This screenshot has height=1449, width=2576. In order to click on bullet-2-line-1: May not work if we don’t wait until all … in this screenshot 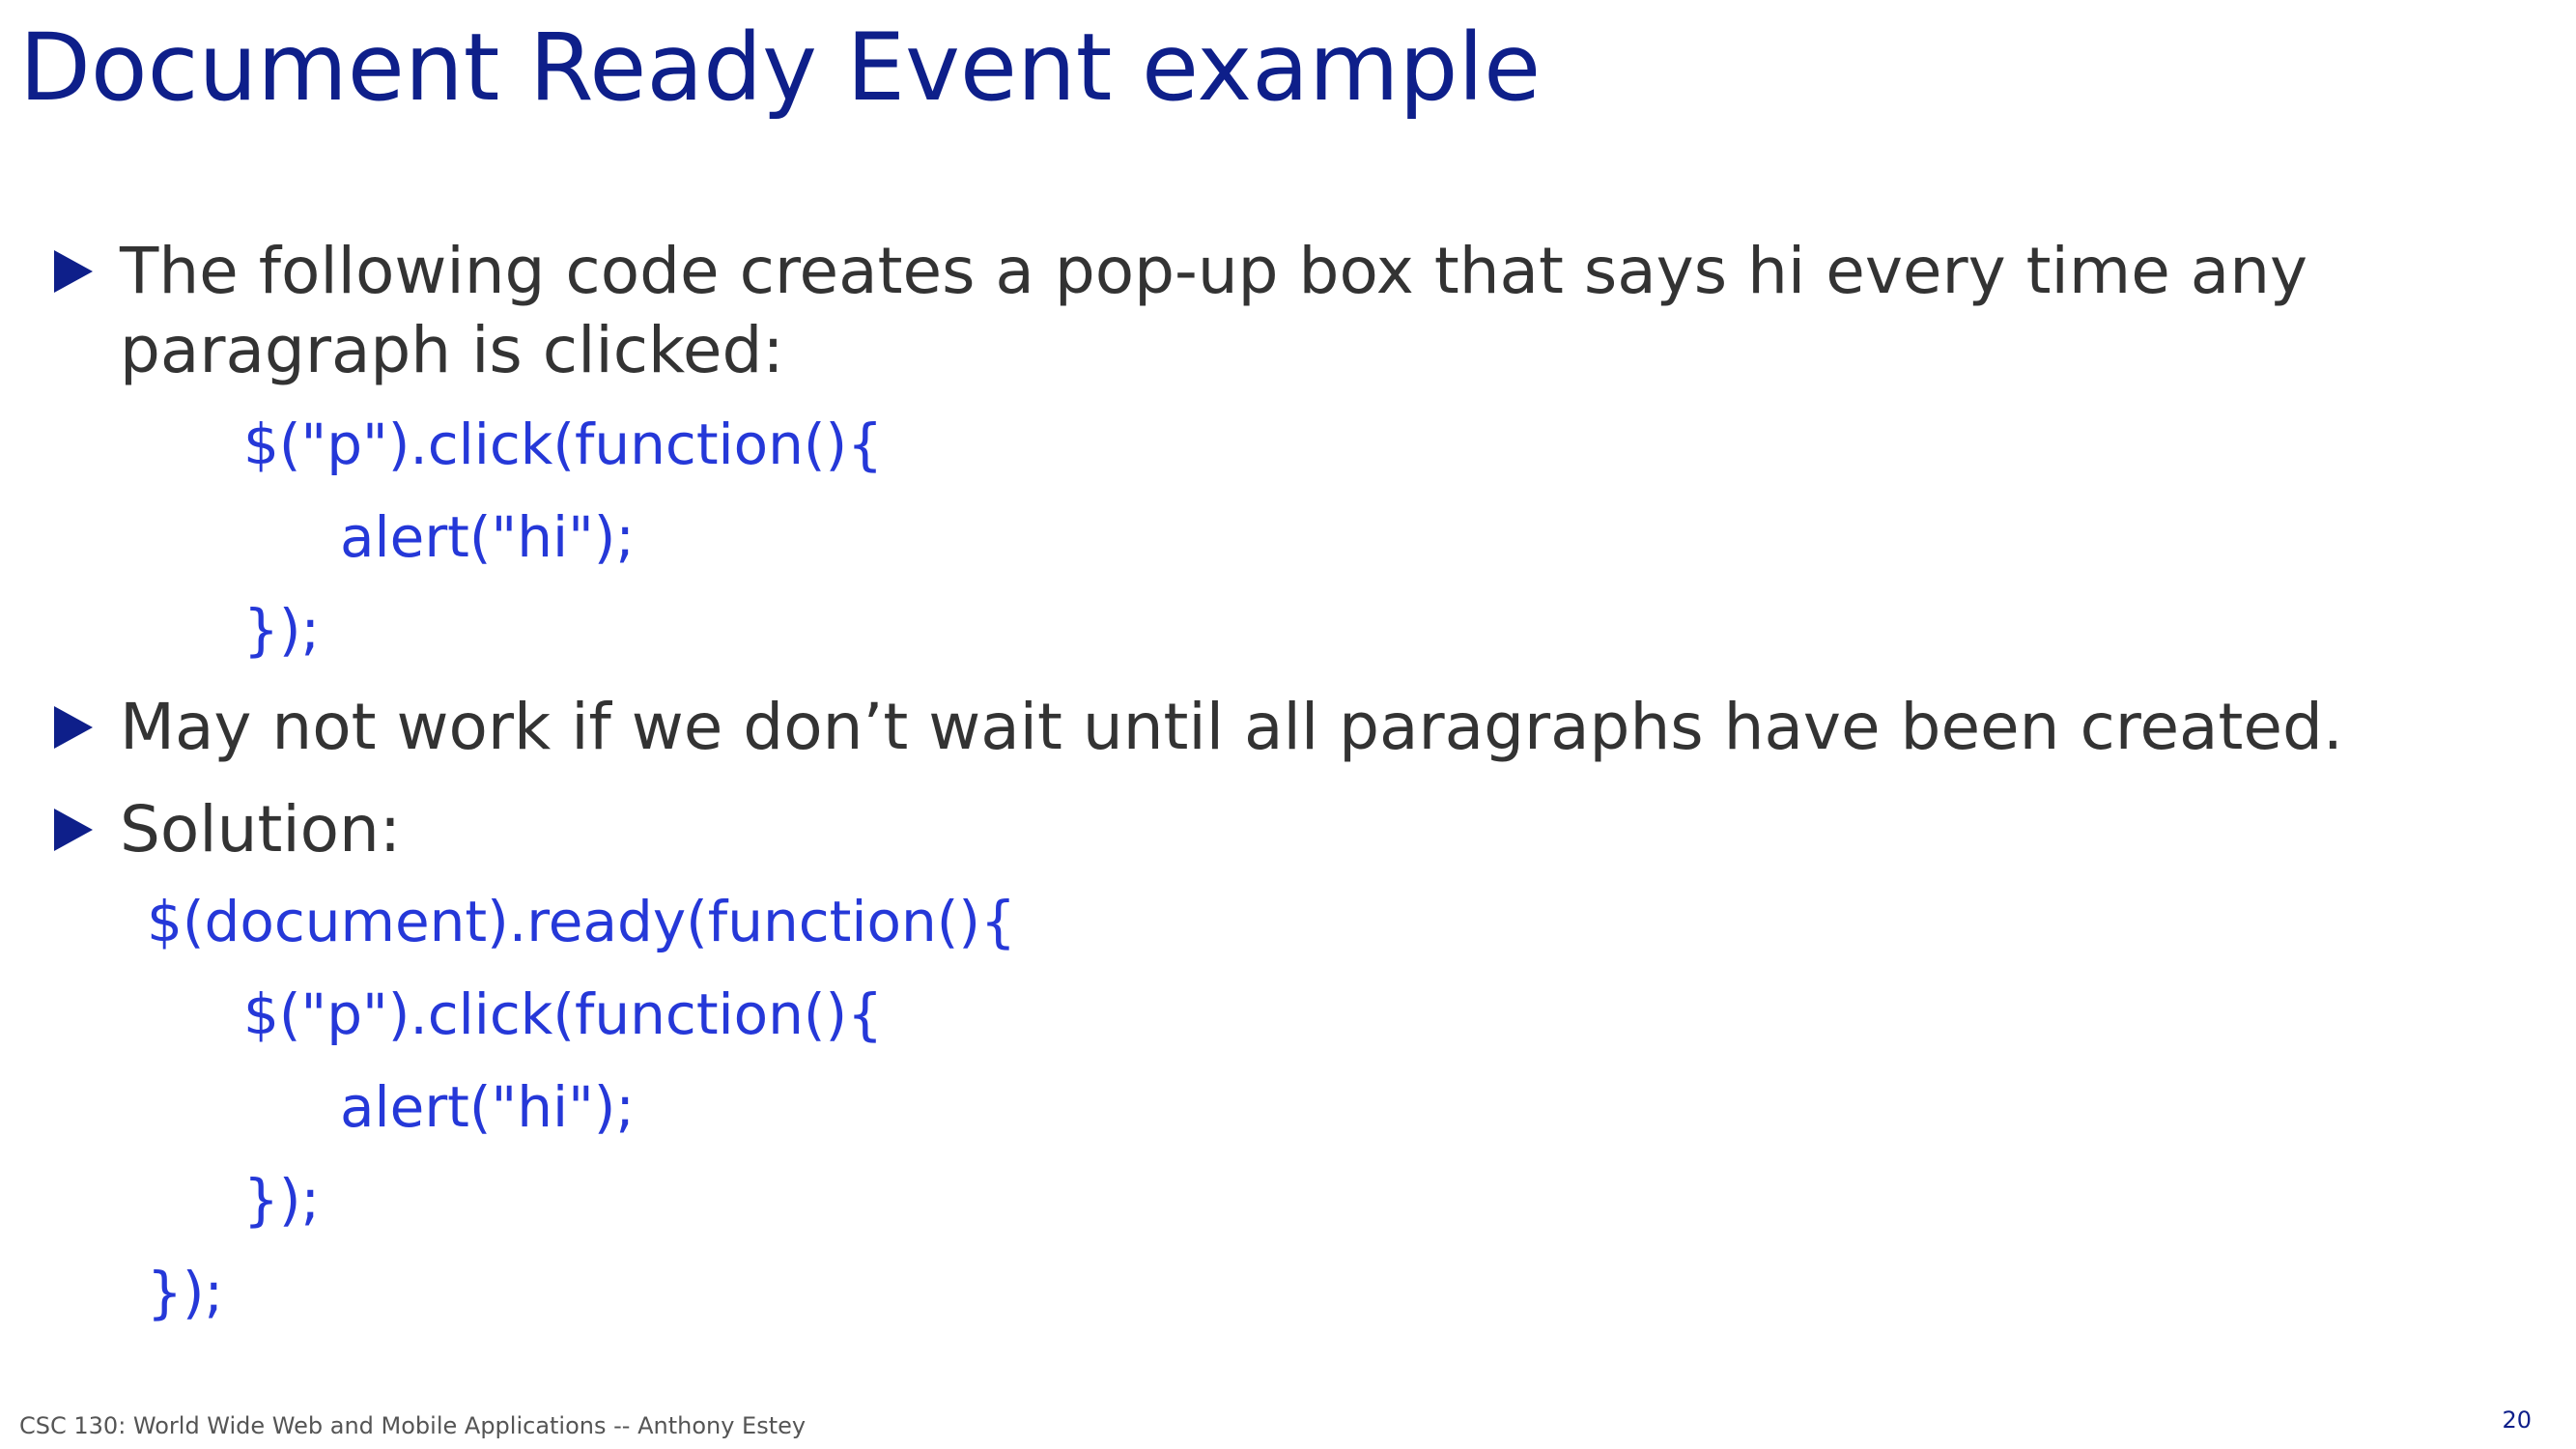, I will do `click(1231, 727)`.